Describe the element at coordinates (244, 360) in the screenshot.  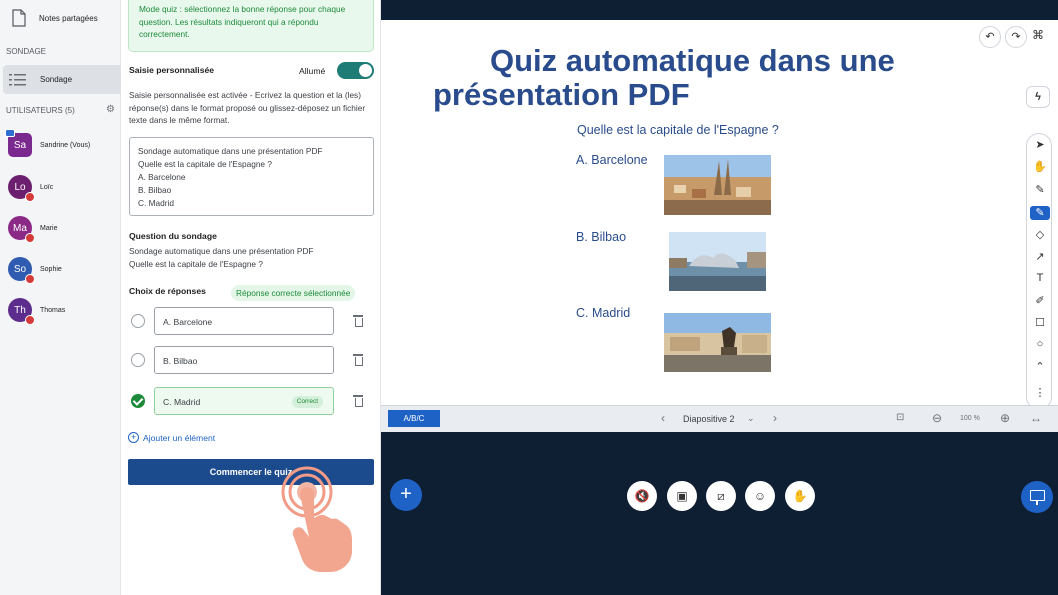
I see `answer-input: B. Bilbao` at that location.